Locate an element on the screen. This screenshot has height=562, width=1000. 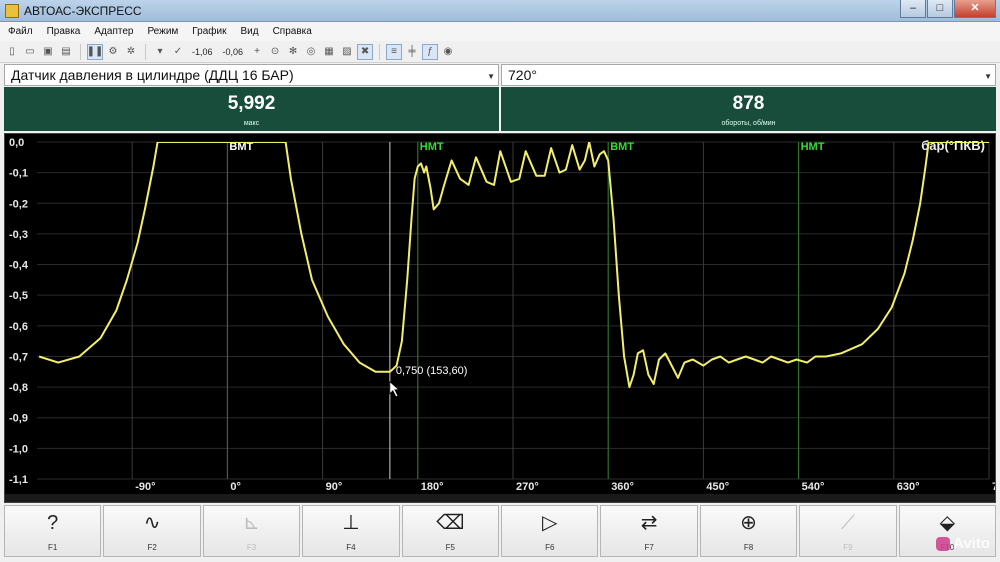
f3-button: ⊾ F3 is located at coordinates (251, 531).